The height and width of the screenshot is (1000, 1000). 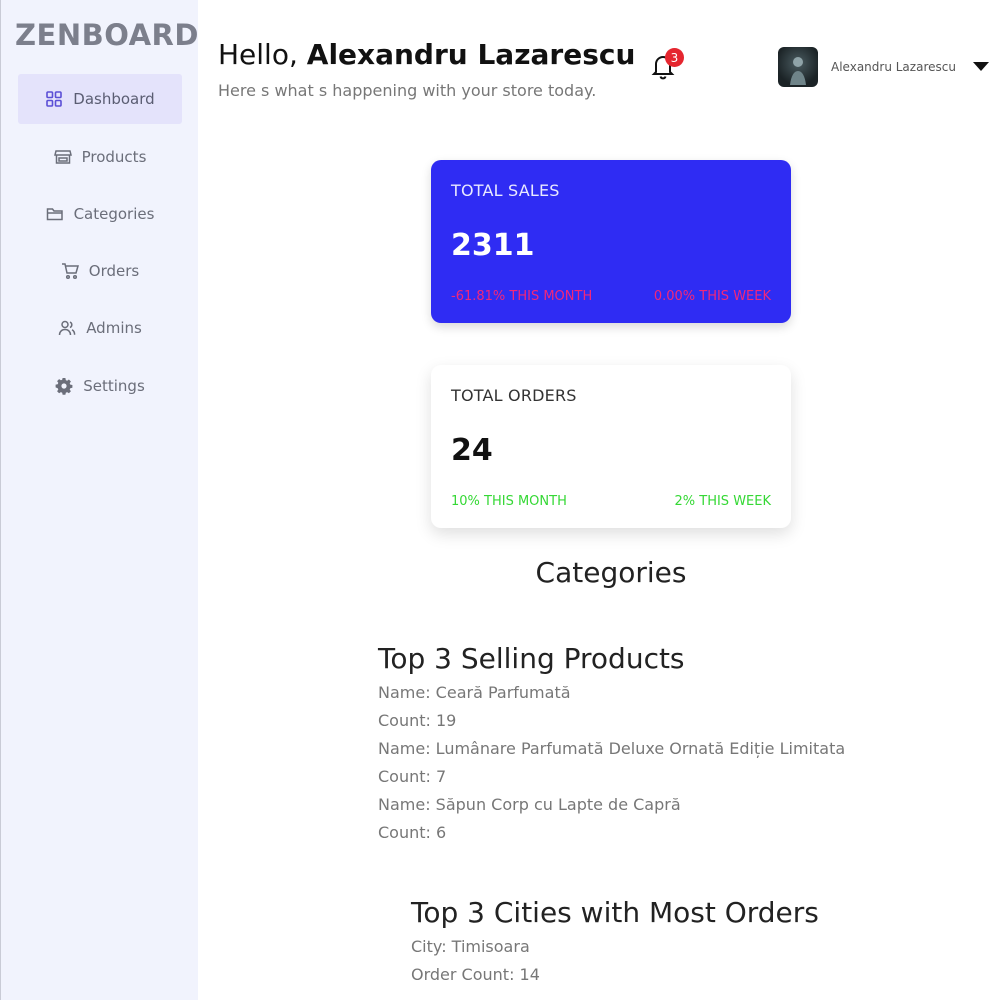 What do you see at coordinates (723, 501) in the screenshot?
I see `card-week-change: 2% THIS WEEK` at bounding box center [723, 501].